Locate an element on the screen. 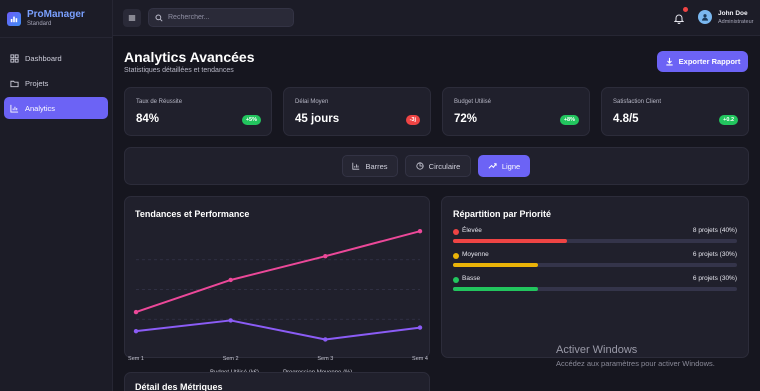  stat-card-success-rate: Taux de Réussite 84% +5% is located at coordinates (198, 111).